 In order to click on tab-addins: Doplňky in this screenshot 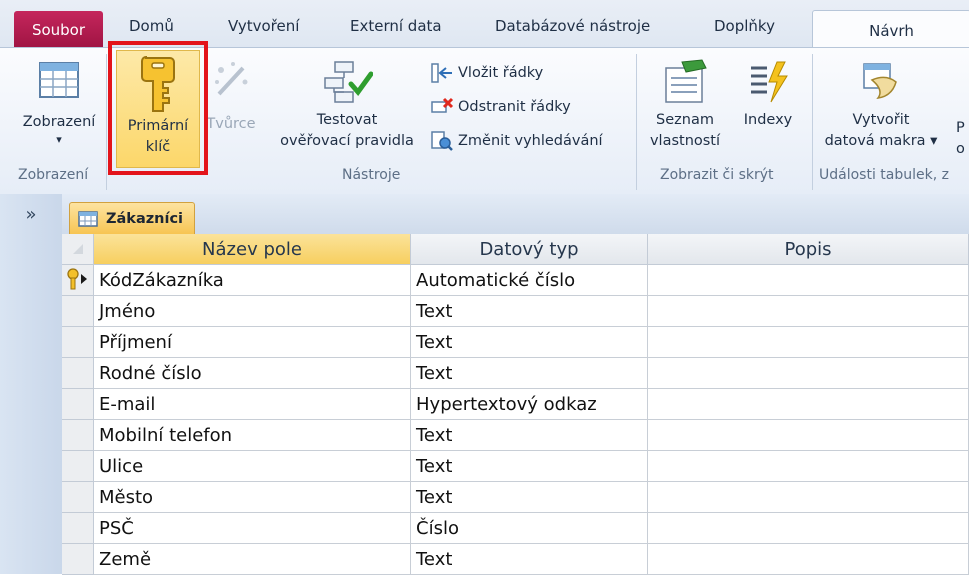, I will do `click(744, 26)`.